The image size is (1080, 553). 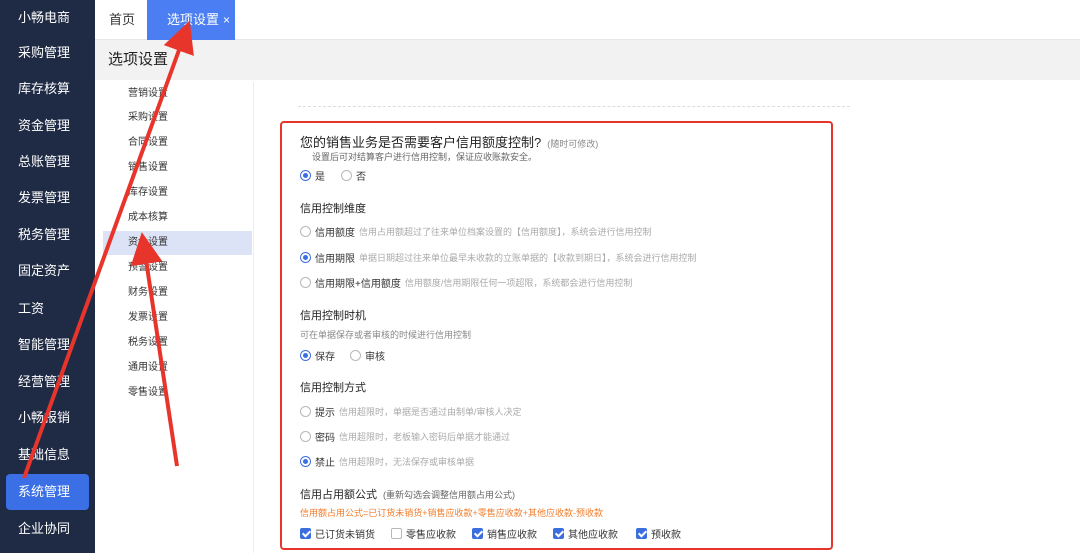 I want to click on formula-title-row: 信用占用额公式 (重新勾选会调整信用额占用公式), so click(x=407, y=494).